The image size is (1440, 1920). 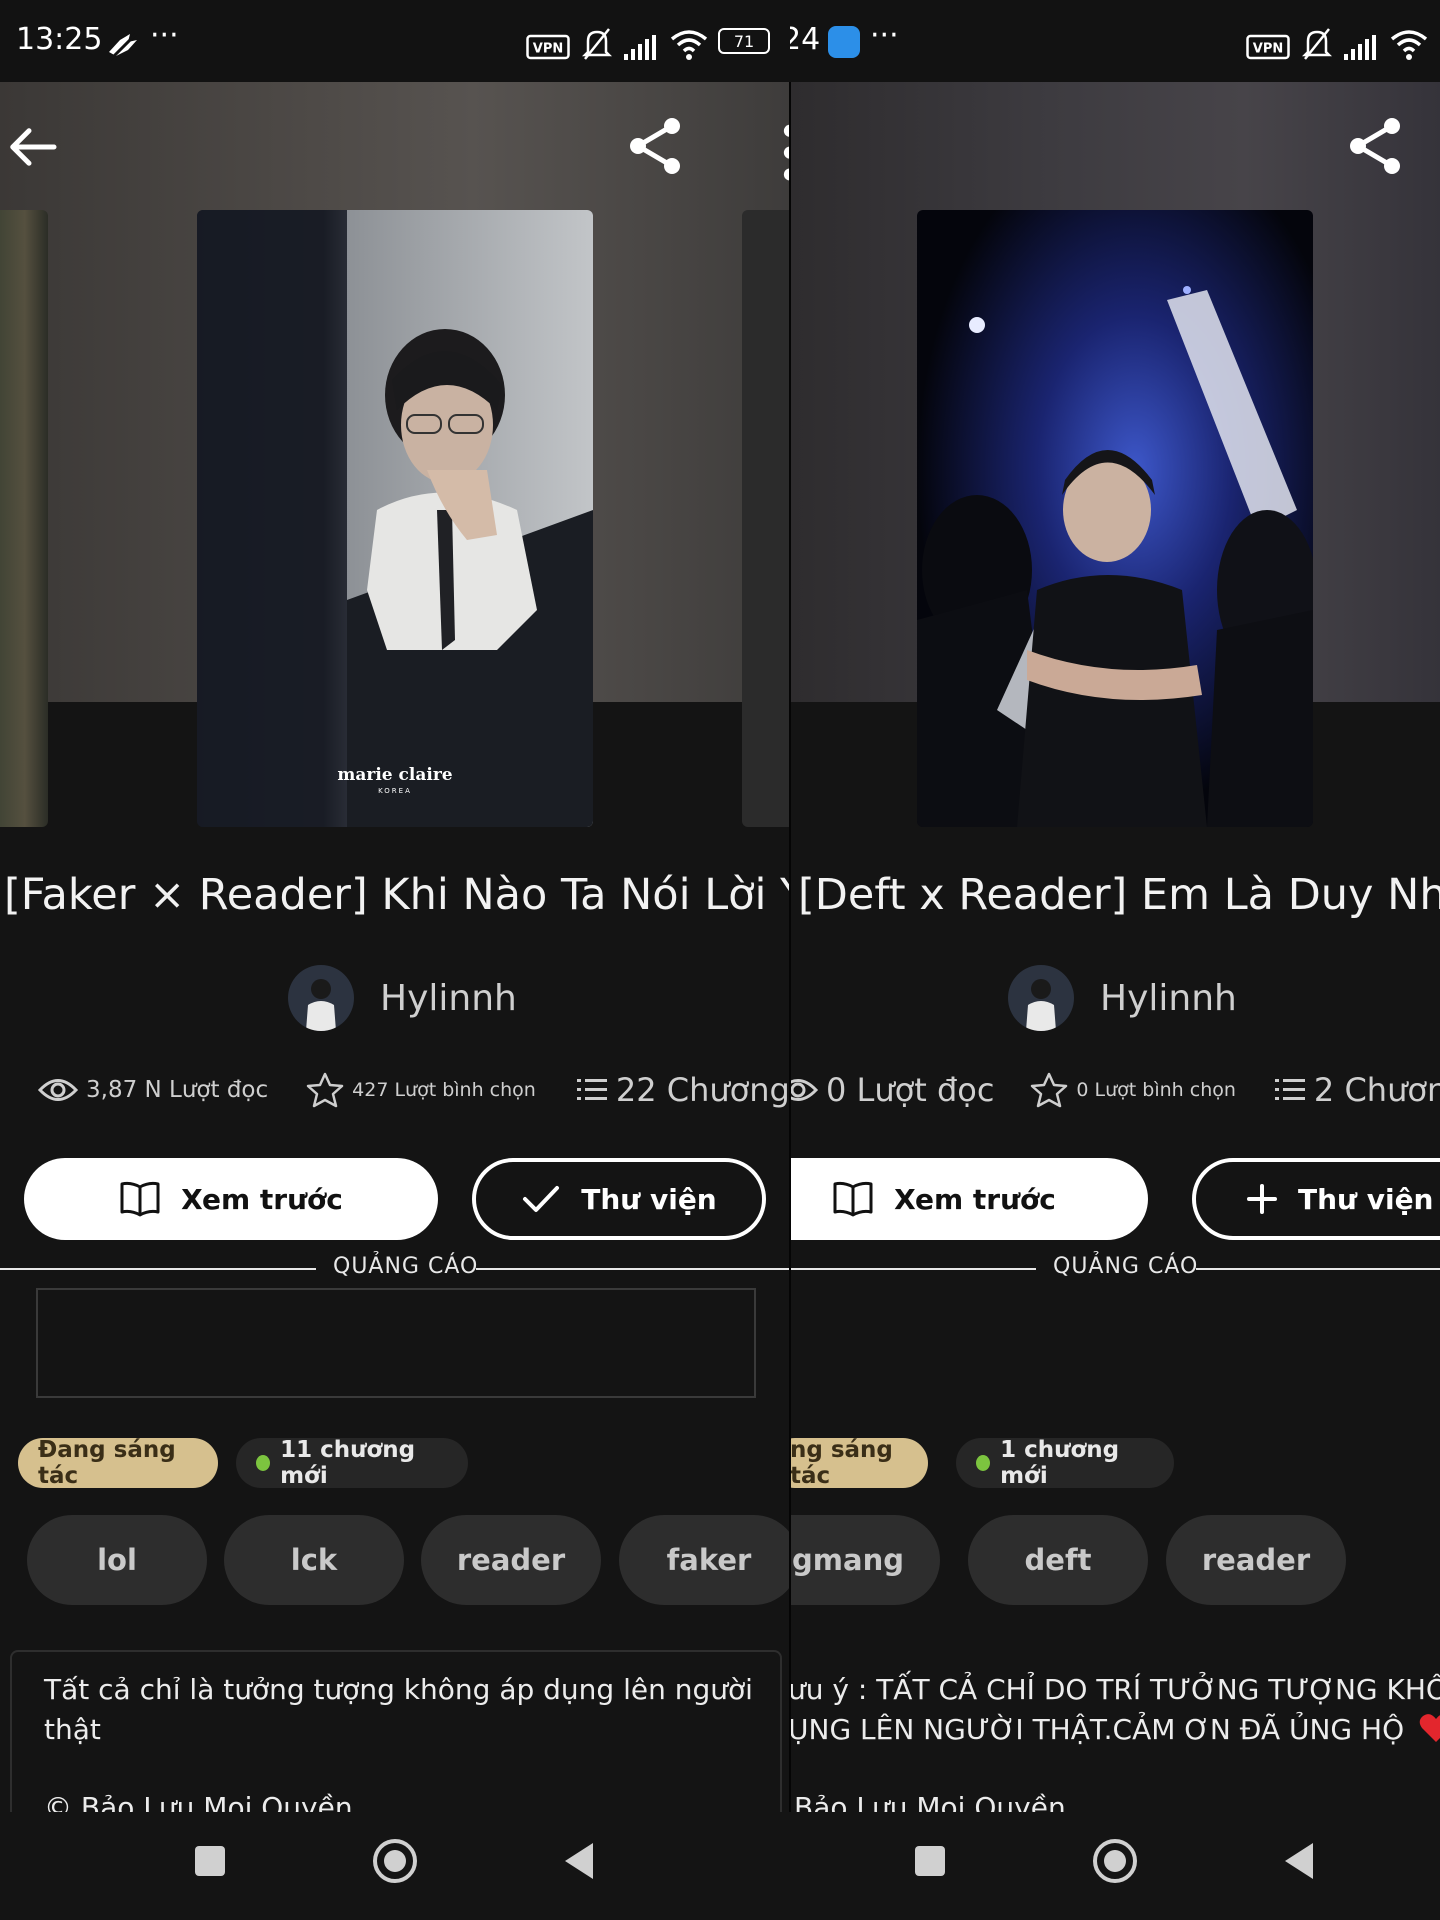 I want to click on story-stats: 0 Lượt đọc 0 Lượt bình chọn 2 Chương, so click(x=1115, y=1090).